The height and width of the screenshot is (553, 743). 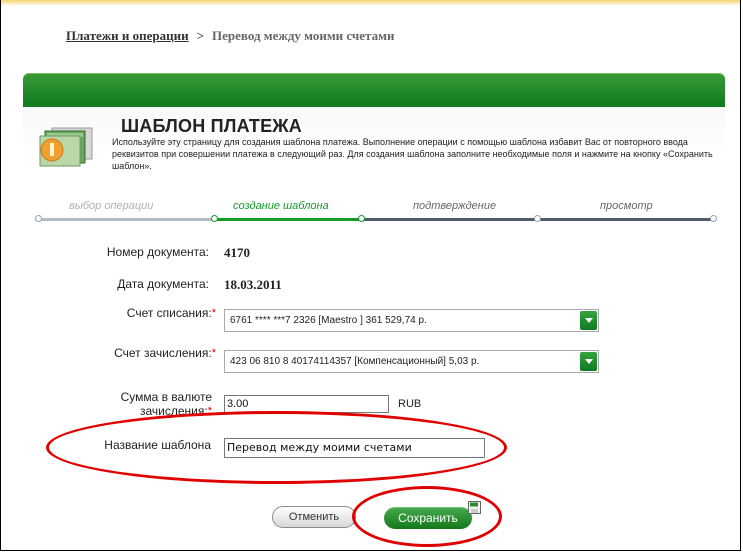 I want to click on cancel-button: Отменить, so click(x=314, y=517).